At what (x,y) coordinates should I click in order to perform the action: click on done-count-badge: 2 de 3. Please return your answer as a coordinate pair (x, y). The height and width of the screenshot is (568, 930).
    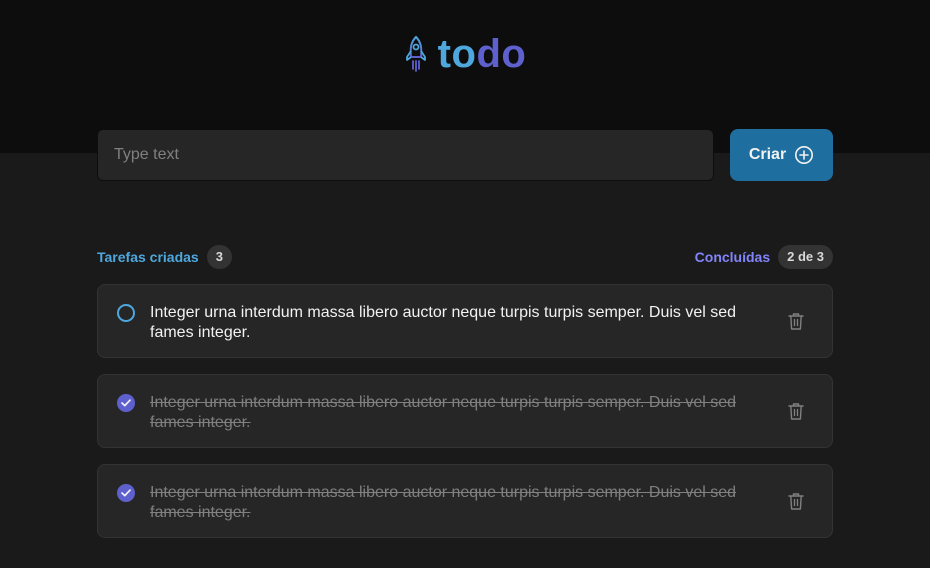
    Looking at the image, I should click on (805, 257).